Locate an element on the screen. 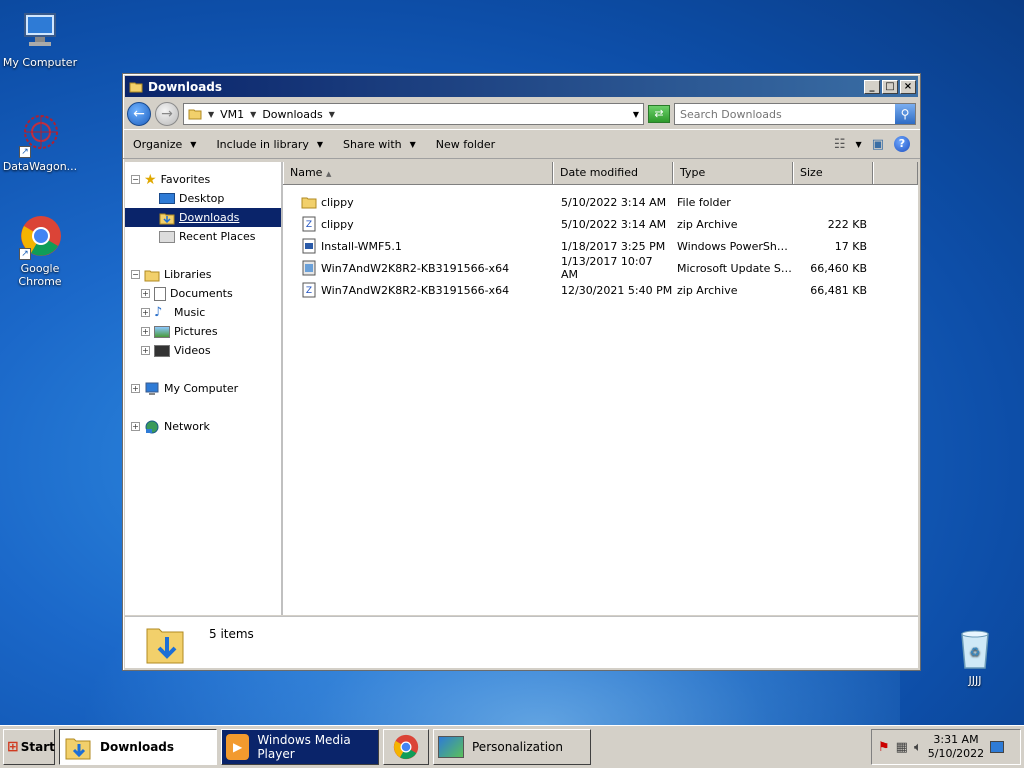 This screenshot has width=1024, height=768. file-row: clippy 5/10/2022 3:14 AM File folder is located at coordinates (600, 202).